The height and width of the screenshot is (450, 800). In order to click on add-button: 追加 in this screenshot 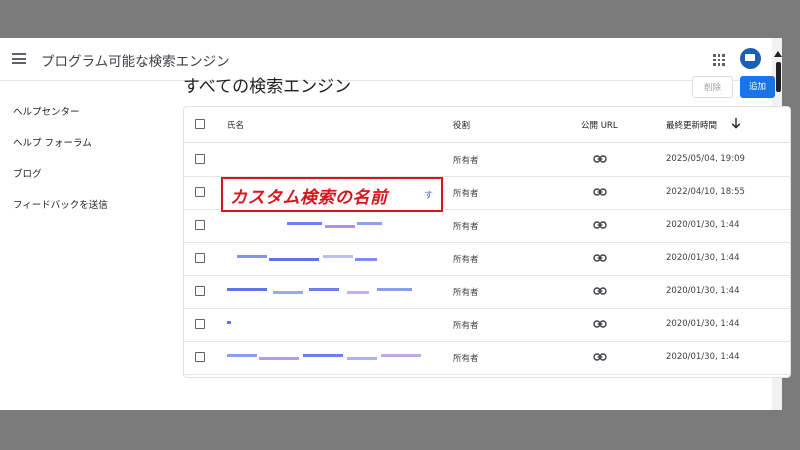, I will do `click(757, 87)`.